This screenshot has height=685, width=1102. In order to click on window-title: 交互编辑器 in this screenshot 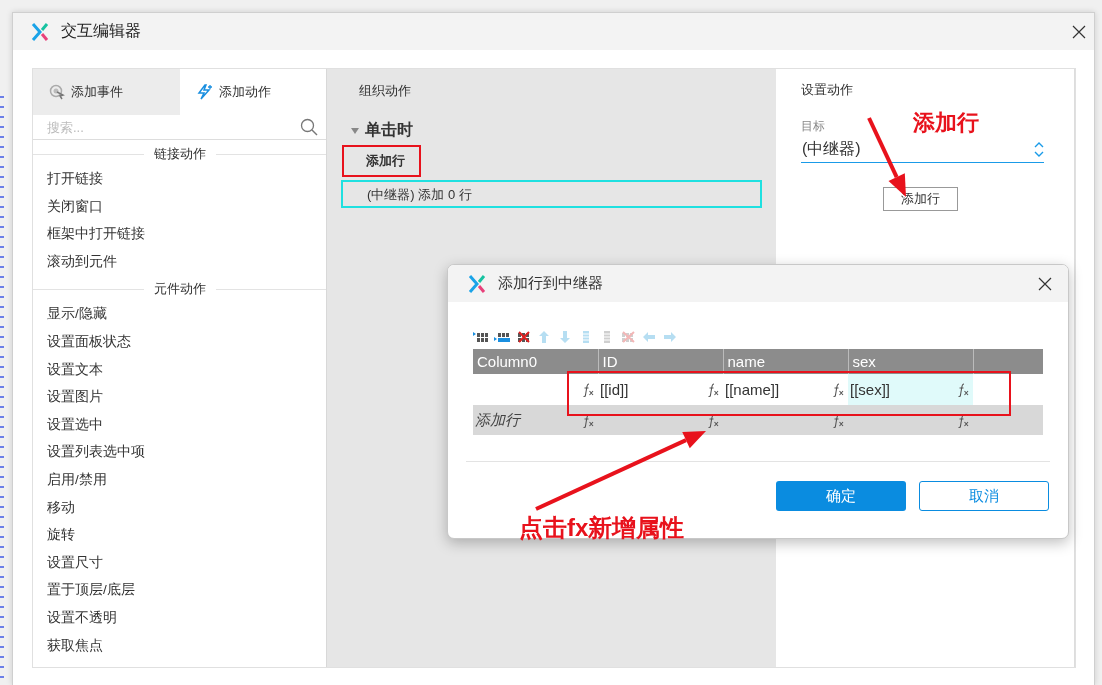, I will do `click(101, 31)`.